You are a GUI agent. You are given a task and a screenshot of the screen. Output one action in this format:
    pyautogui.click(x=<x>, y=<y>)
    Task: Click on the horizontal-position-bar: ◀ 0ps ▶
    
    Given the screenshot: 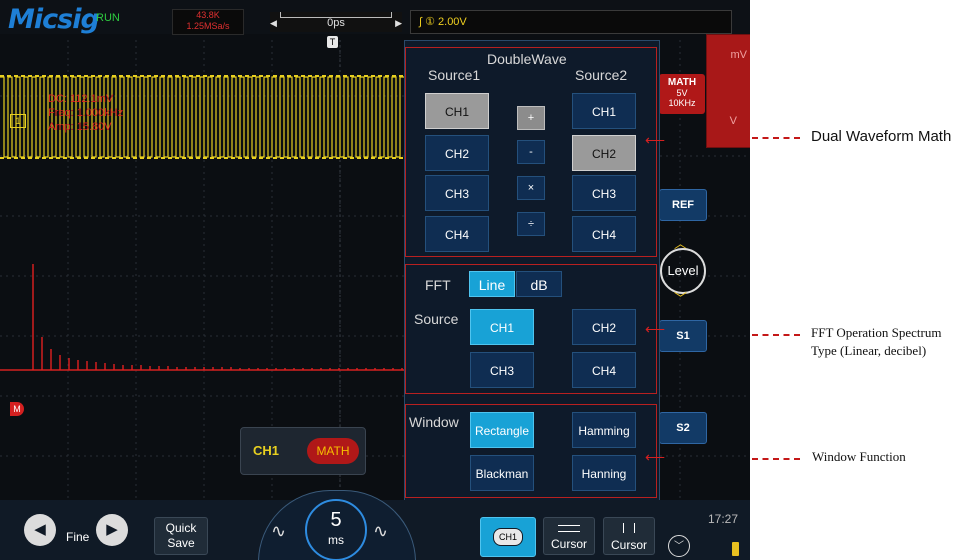 What is the action you would take?
    pyautogui.click(x=336, y=22)
    